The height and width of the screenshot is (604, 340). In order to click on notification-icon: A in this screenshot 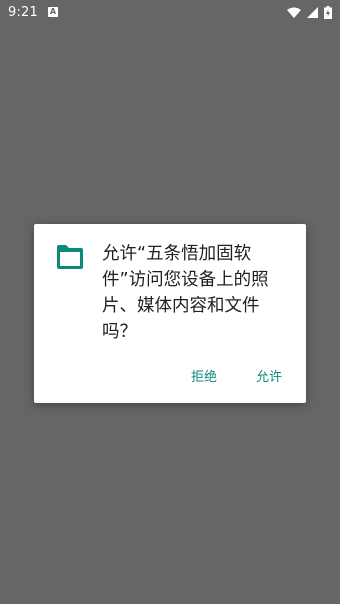, I will do `click(53, 12)`.